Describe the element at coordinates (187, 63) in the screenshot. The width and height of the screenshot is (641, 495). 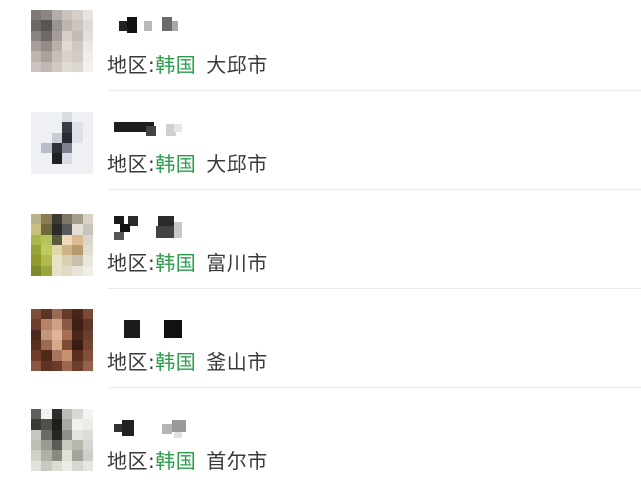
I see `region-text: 地区:韩国 大邱市` at that location.